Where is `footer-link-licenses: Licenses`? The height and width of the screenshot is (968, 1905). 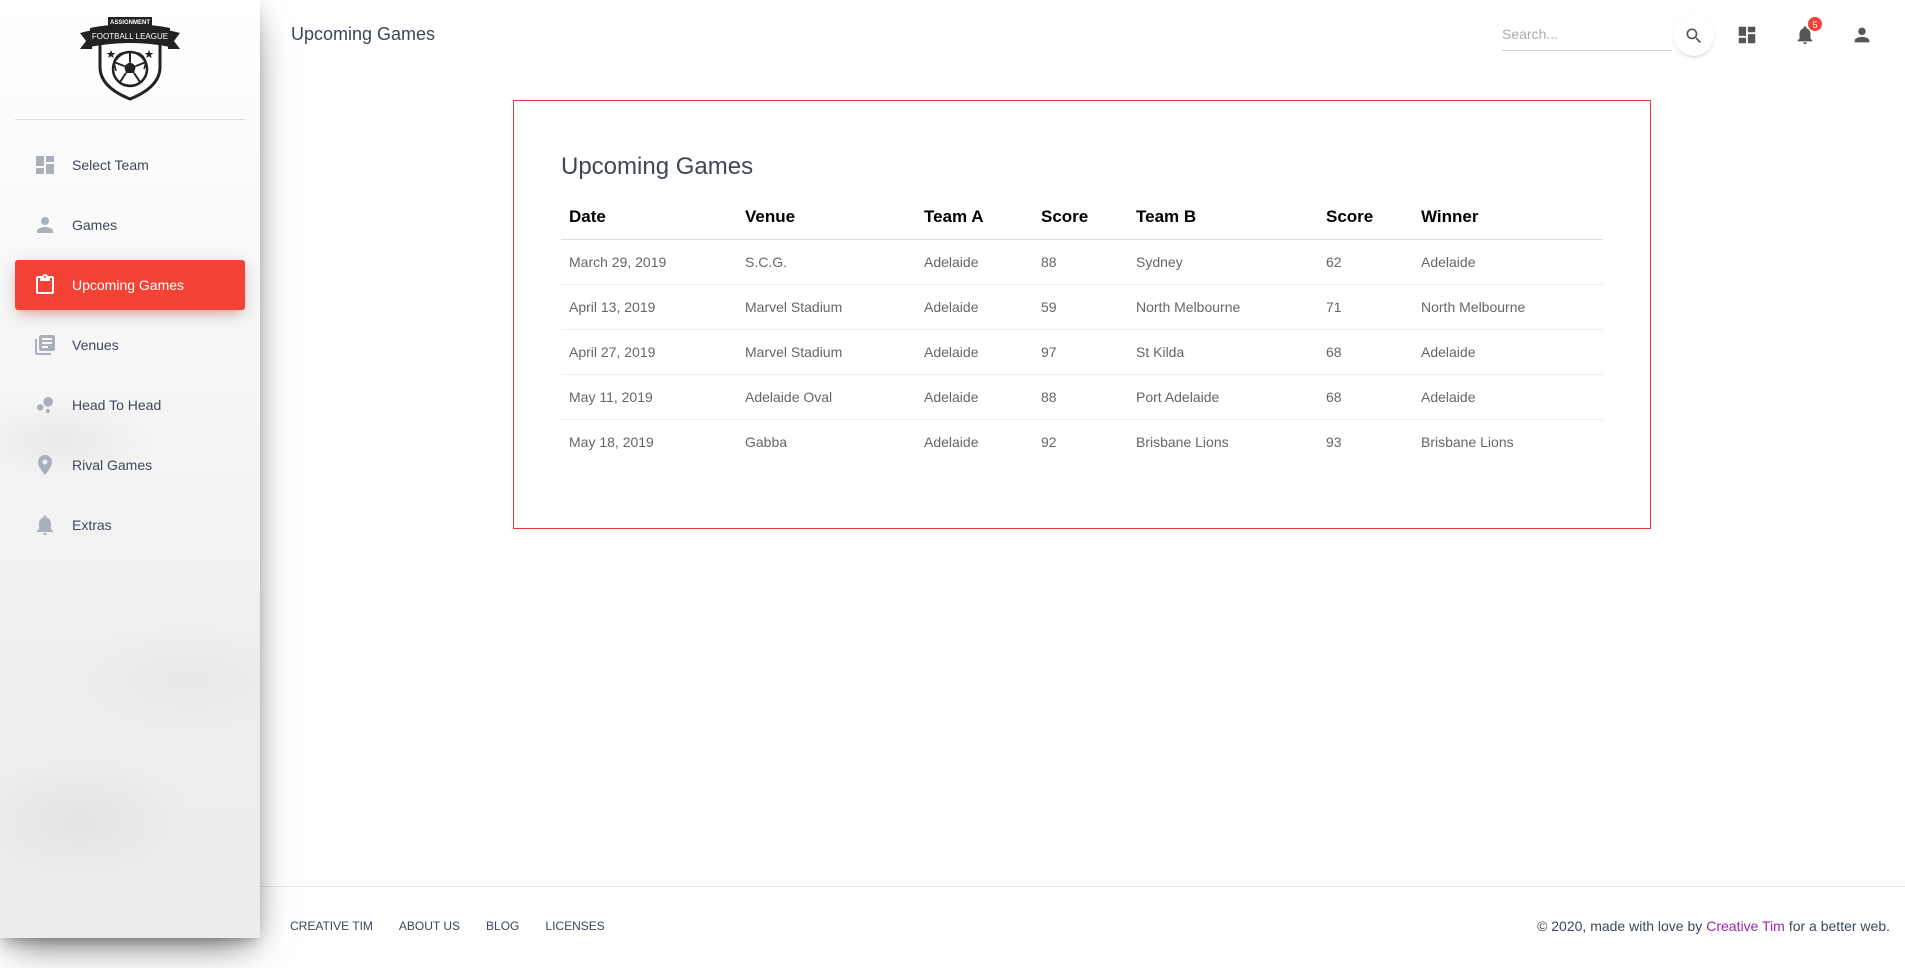 footer-link-licenses: Licenses is located at coordinates (574, 926).